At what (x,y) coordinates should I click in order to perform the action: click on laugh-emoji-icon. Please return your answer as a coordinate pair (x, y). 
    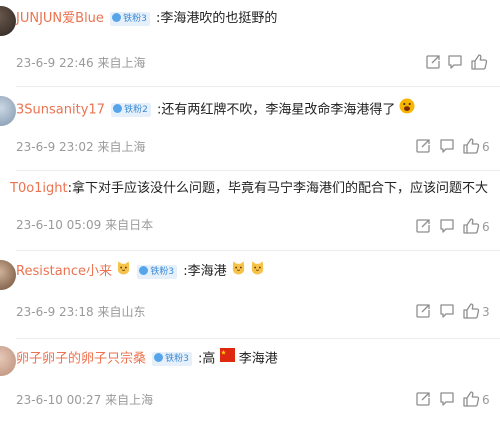
    Looking at the image, I should click on (407, 110).